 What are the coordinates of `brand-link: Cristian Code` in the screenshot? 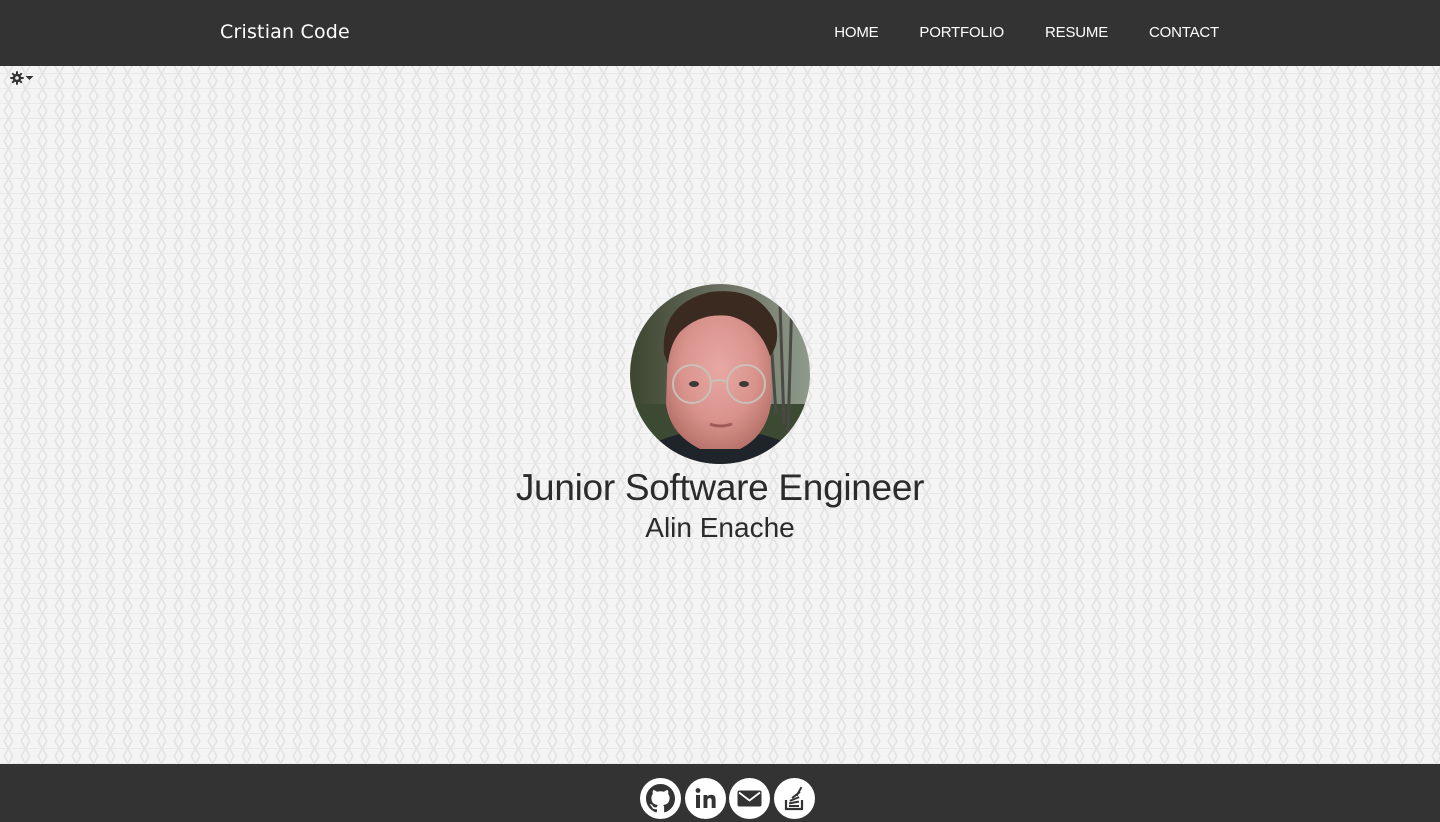 It's located at (285, 32).